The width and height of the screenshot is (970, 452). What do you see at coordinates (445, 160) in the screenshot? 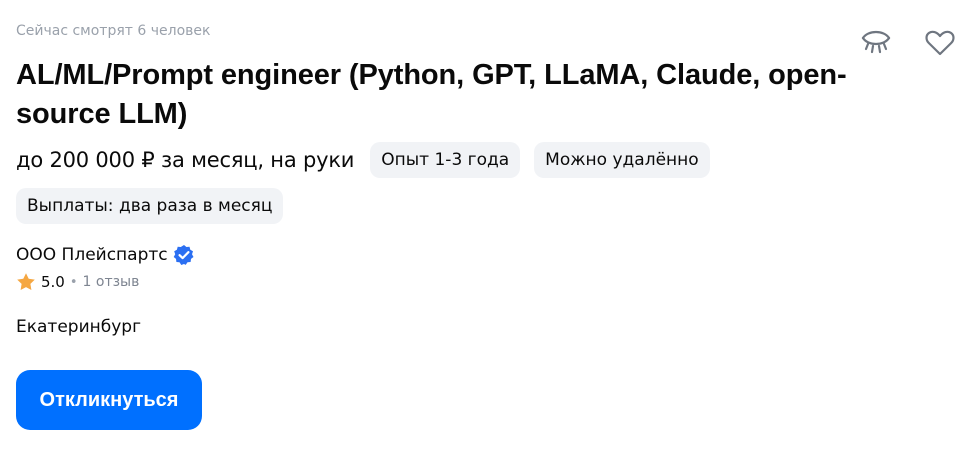
I see `experience-chip: Опыт 1-3 года` at bounding box center [445, 160].